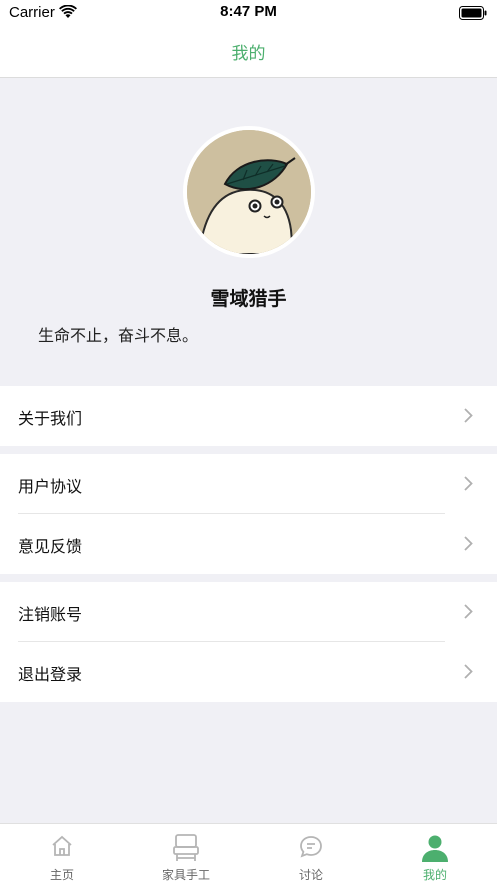  What do you see at coordinates (185, 875) in the screenshot?
I see `tab-label: 家具手工` at bounding box center [185, 875].